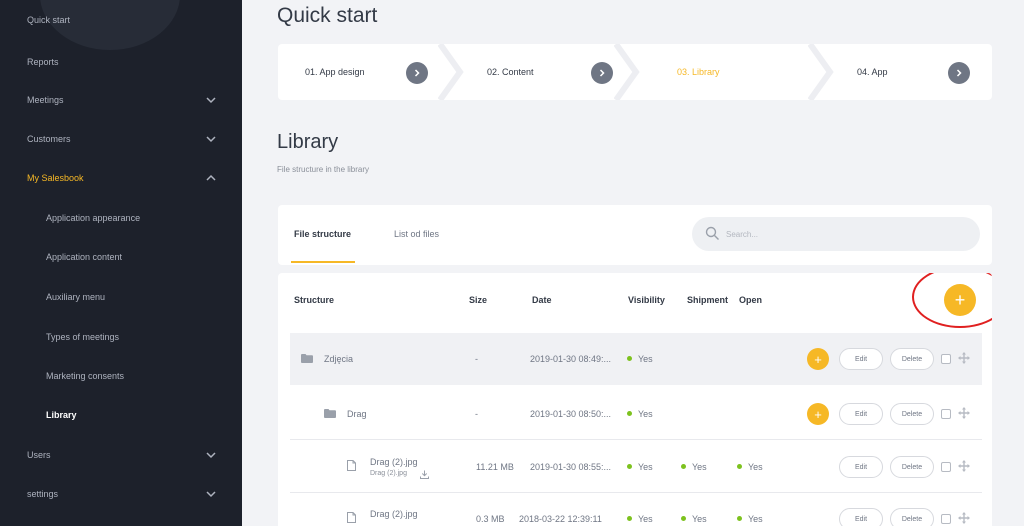 This screenshot has height=526, width=1024. Describe the element at coordinates (121, 297) in the screenshot. I see `sidebar-item-auxiliary-menu: Auxiliary menu` at that location.